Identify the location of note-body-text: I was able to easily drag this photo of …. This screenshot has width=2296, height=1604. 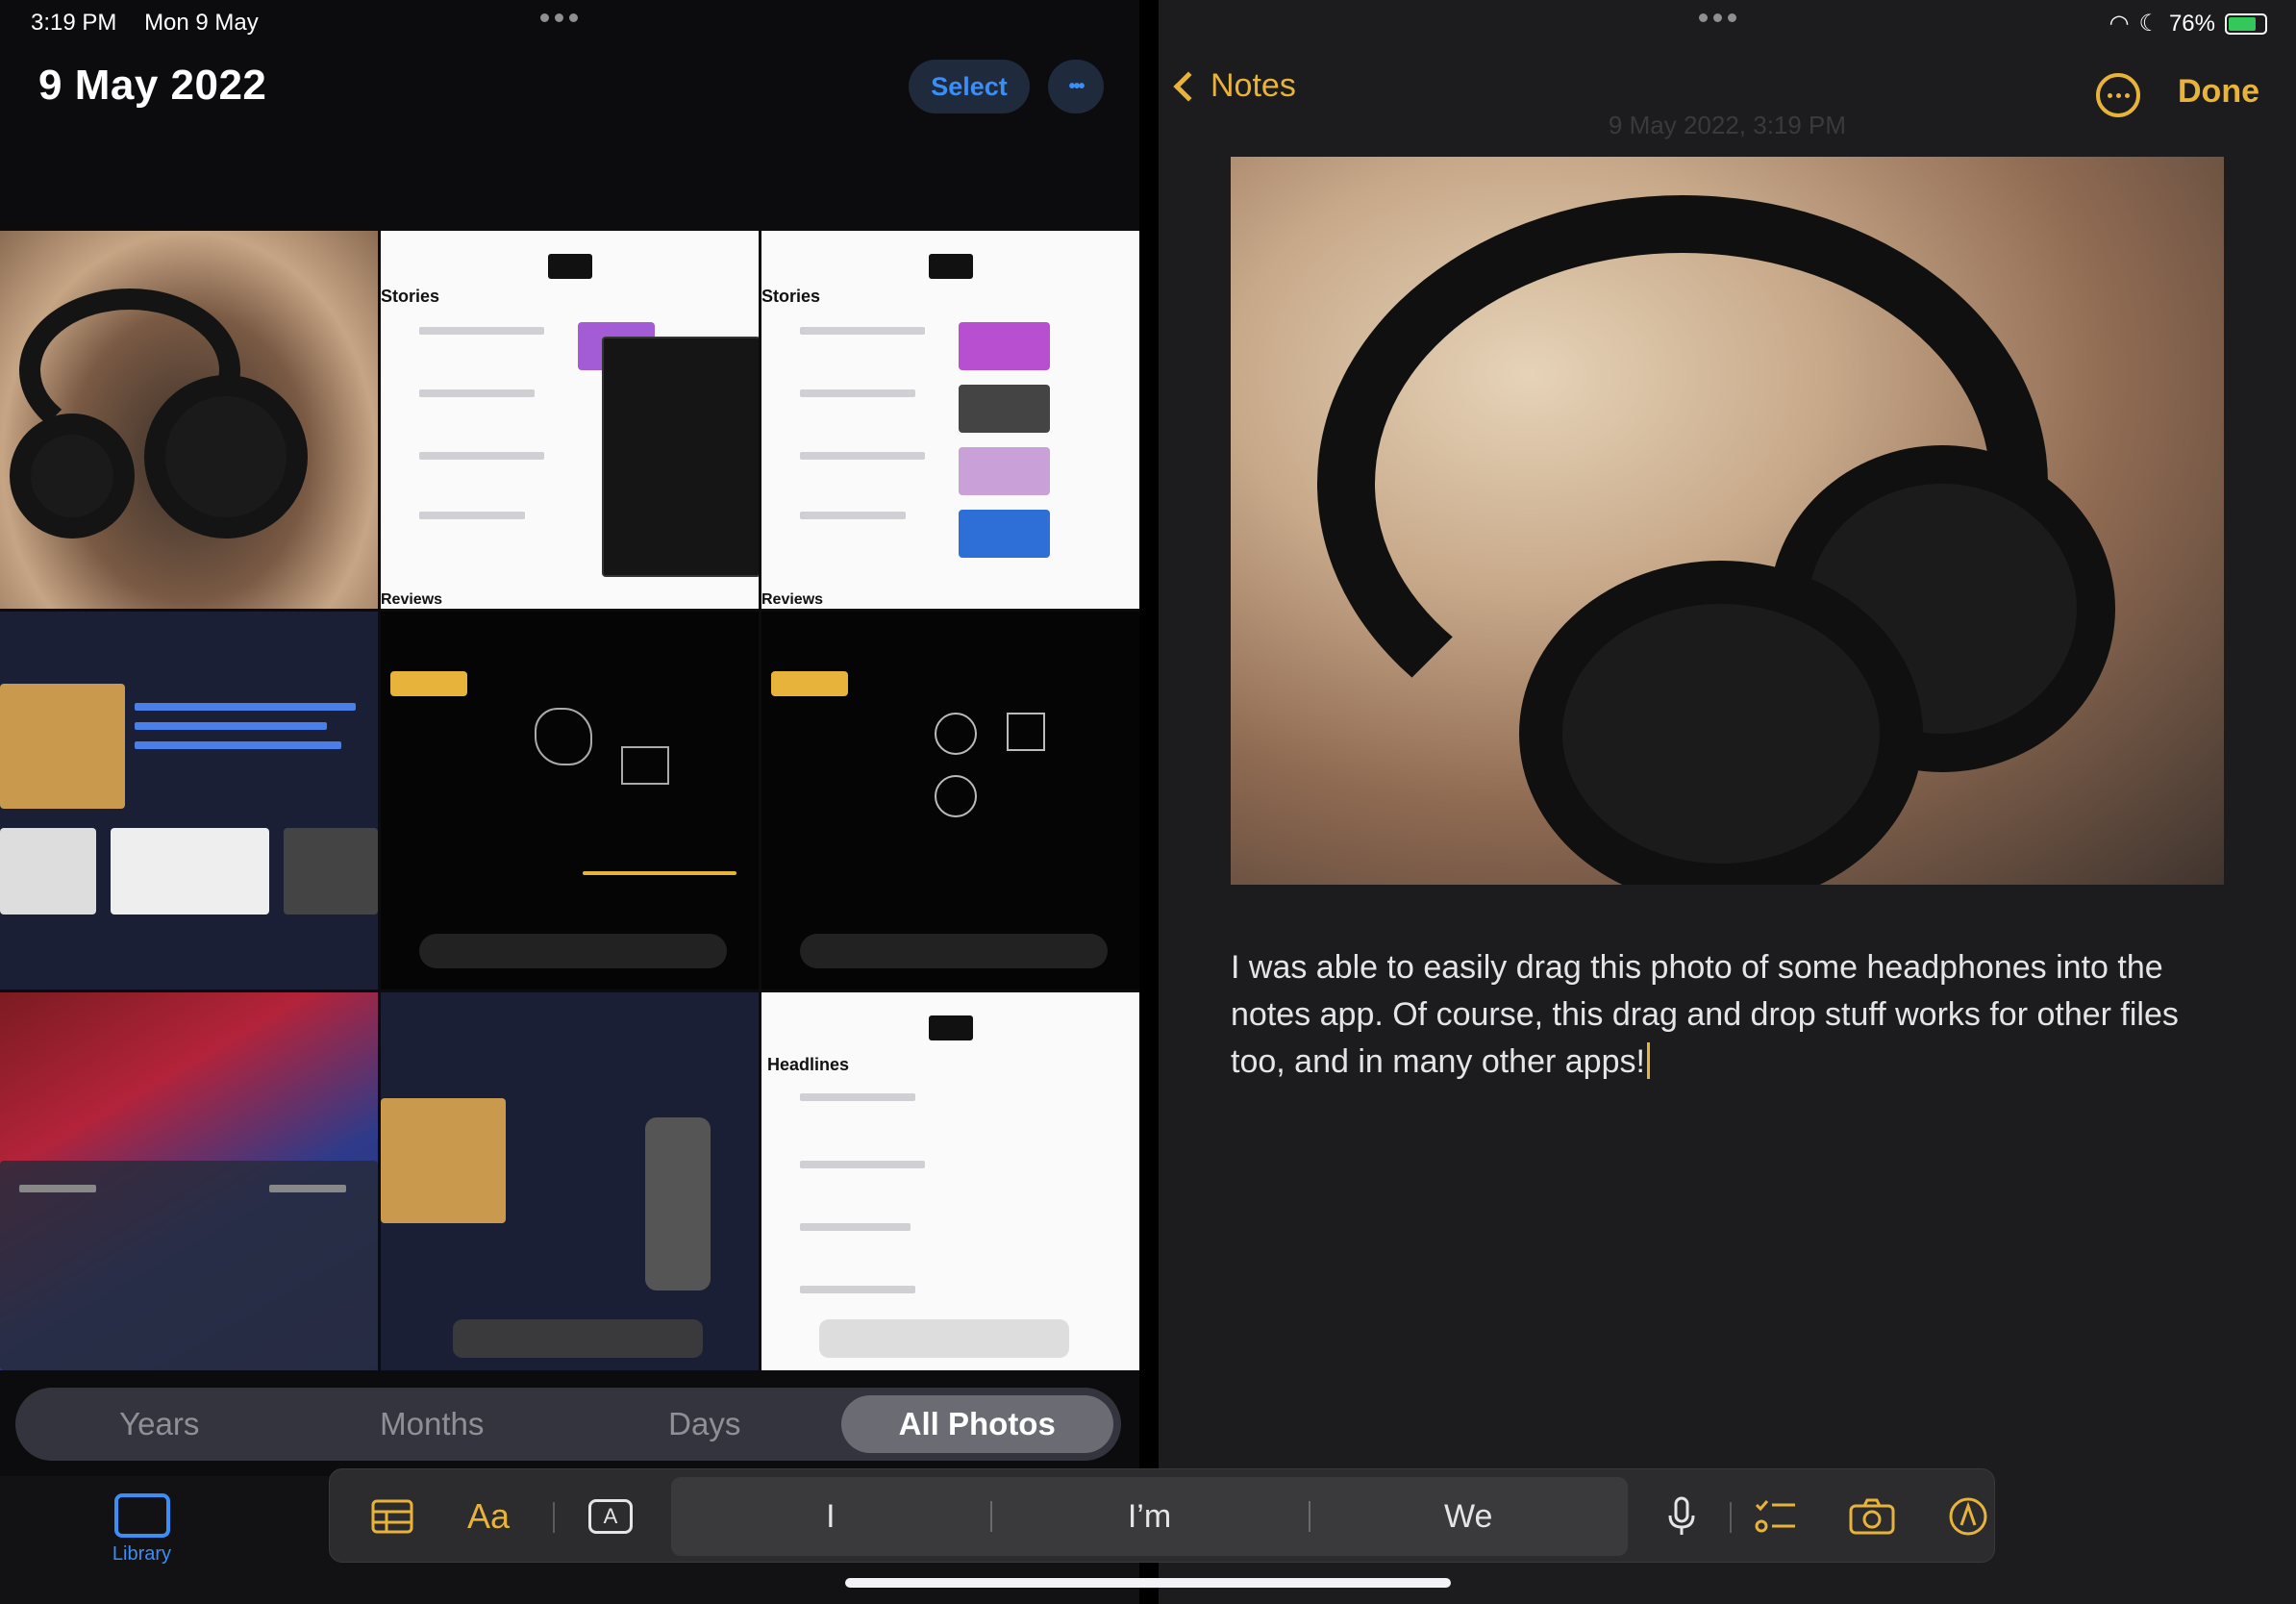
(1705, 1014).